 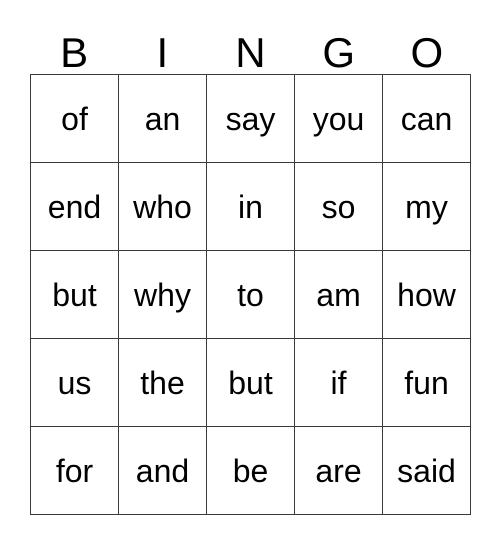 I want to click on bingo-cell: in, so click(x=251, y=207).